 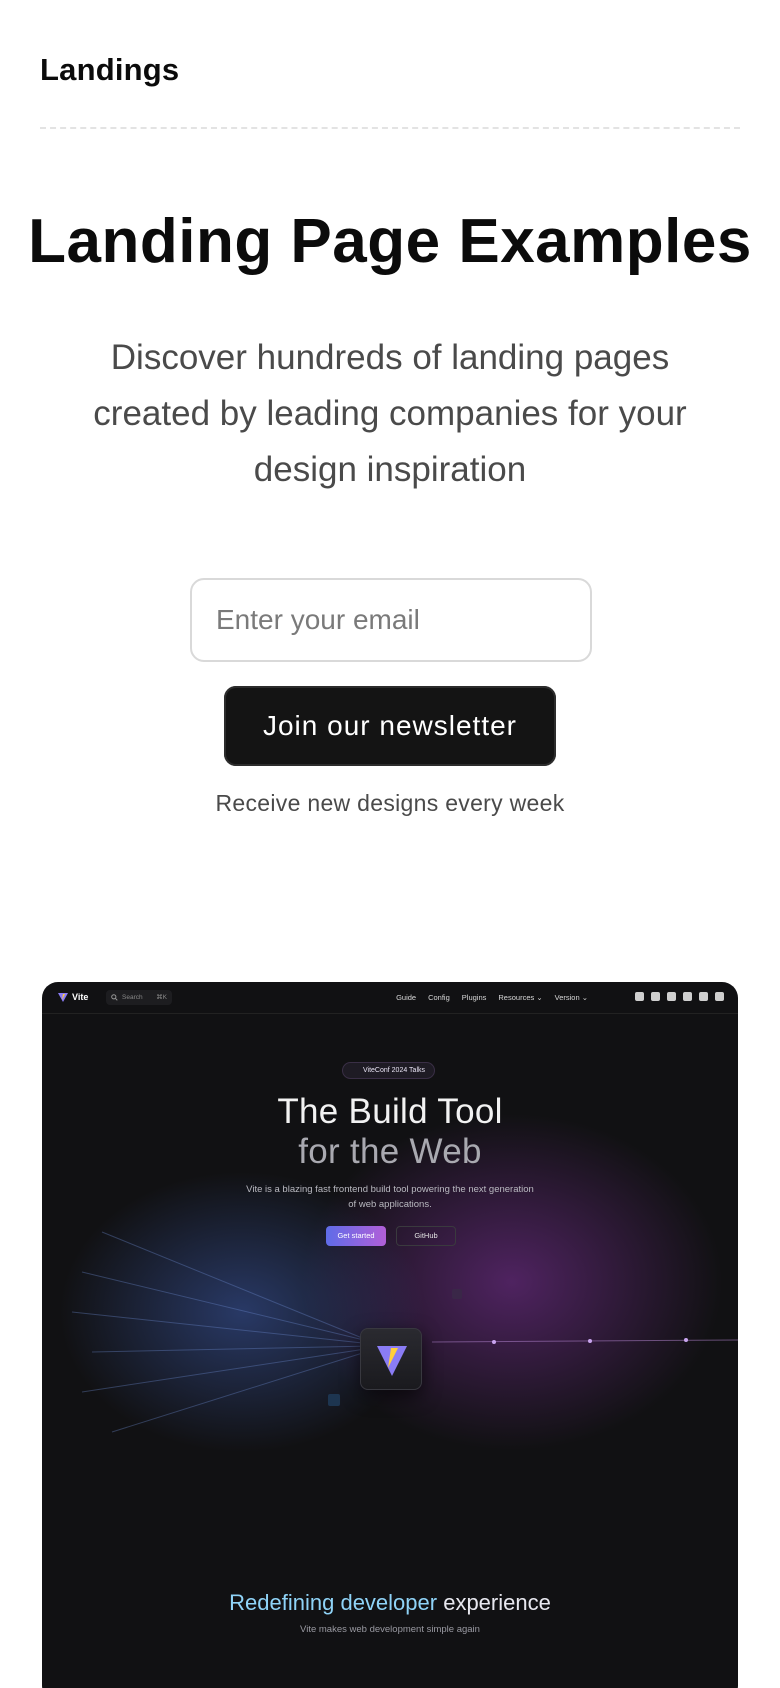 What do you see at coordinates (439, 997) in the screenshot?
I see `preview-nav-config: Config` at bounding box center [439, 997].